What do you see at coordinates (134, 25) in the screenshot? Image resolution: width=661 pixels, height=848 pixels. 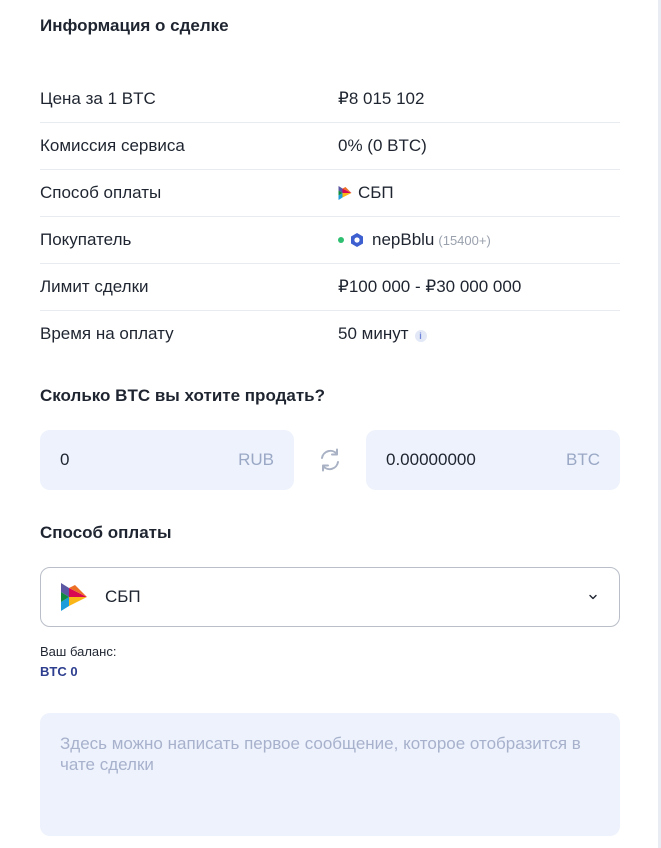 I see `deal-info-title: Информация о сделке` at bounding box center [134, 25].